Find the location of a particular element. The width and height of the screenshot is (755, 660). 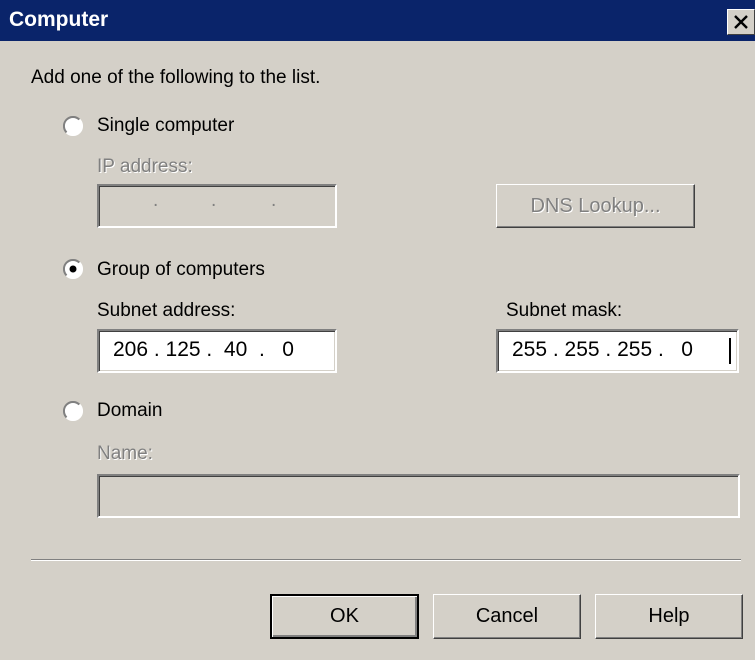

help-button-label: Help is located at coordinates (669, 616).